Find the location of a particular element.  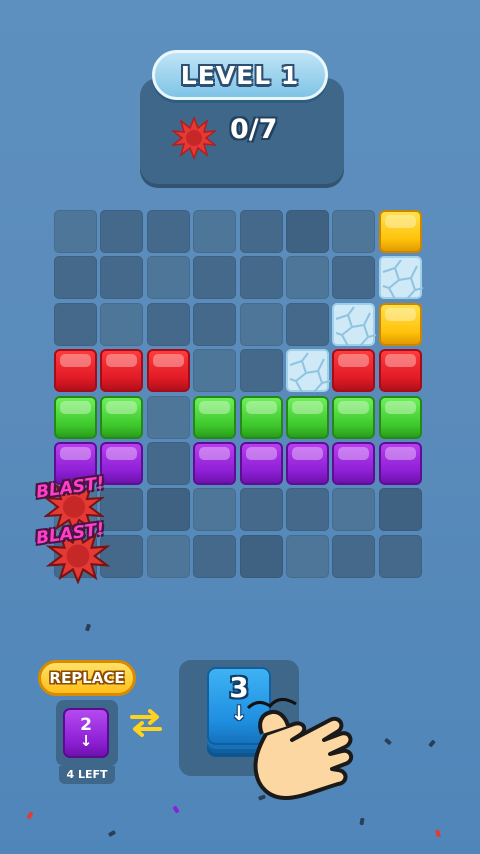

down-arrow-icon: ↓ is located at coordinates (86, 741).